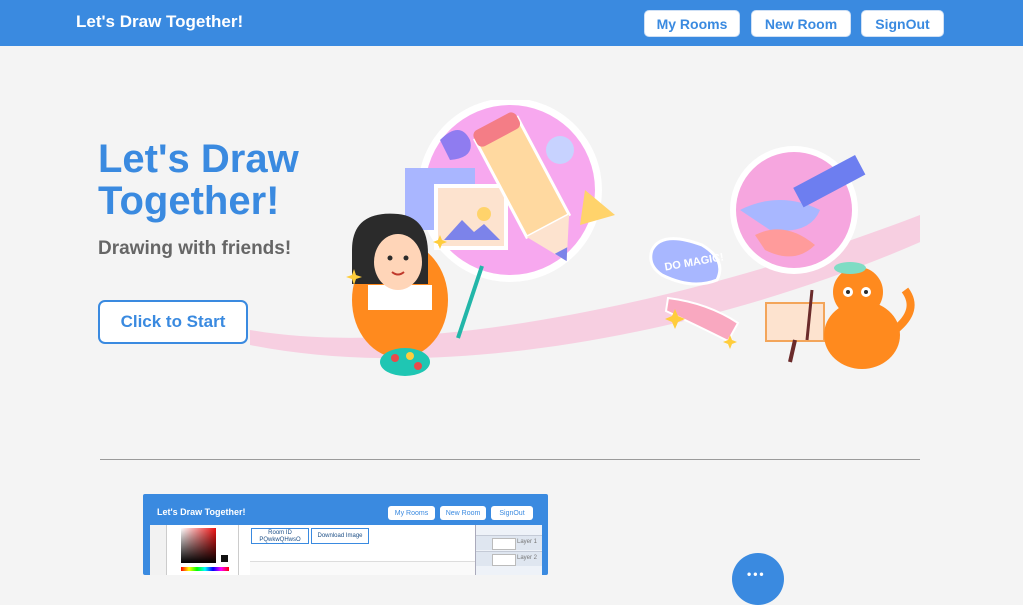 The image size is (1023, 605). I want to click on preview-color-picker, so click(203, 550).